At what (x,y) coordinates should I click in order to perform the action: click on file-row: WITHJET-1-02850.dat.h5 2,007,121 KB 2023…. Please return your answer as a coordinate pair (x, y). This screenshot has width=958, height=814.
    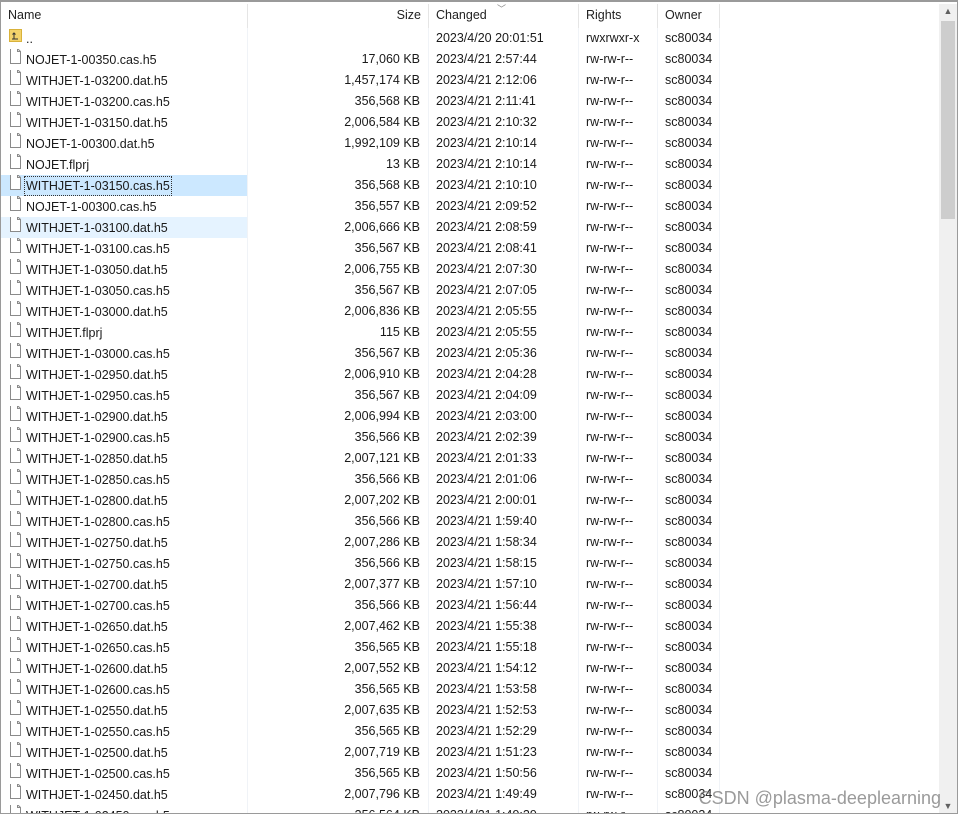
    Looking at the image, I should click on (471, 458).